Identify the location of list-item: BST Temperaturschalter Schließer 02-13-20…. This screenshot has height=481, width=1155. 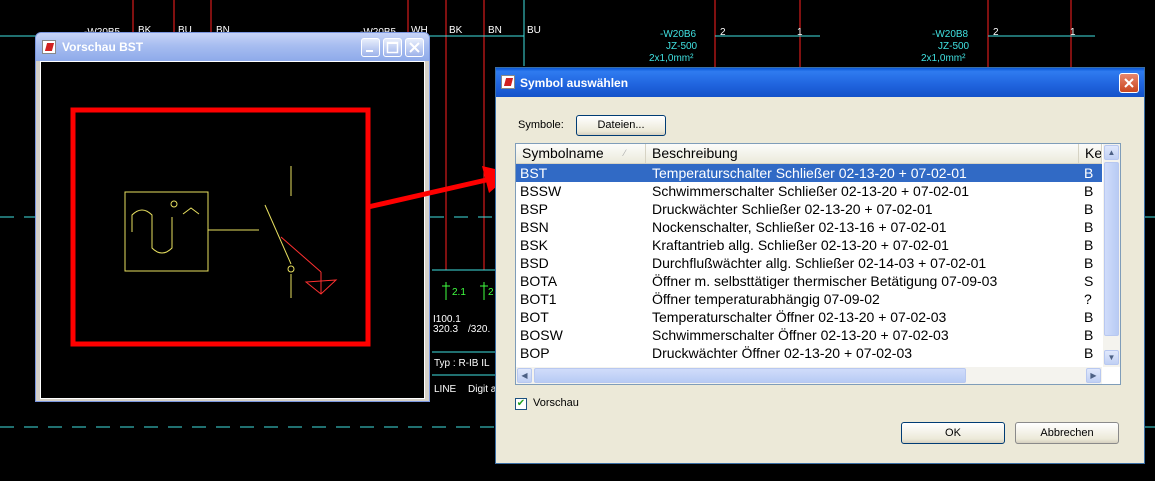
(809, 173).